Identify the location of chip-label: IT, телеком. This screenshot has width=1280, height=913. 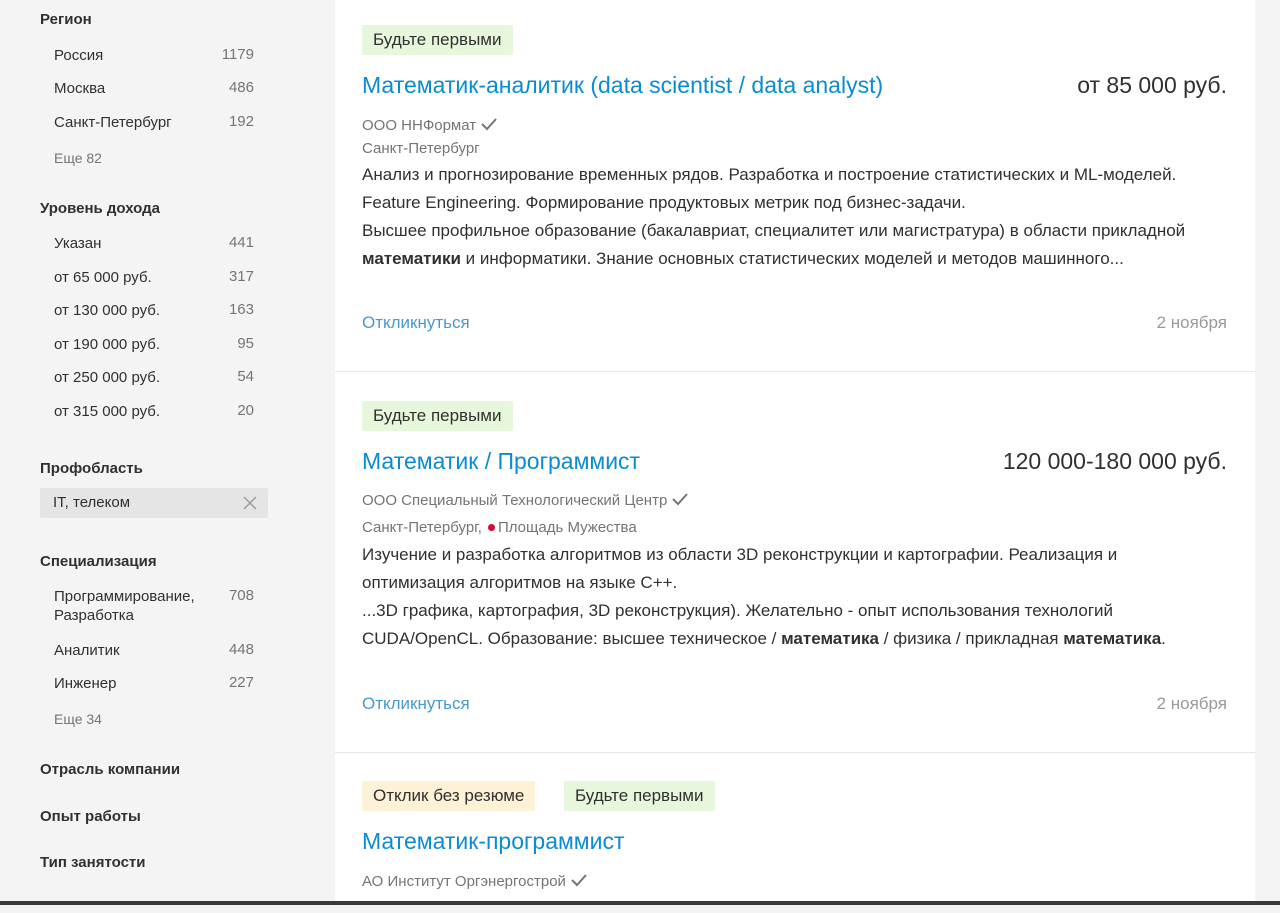
(92, 502).